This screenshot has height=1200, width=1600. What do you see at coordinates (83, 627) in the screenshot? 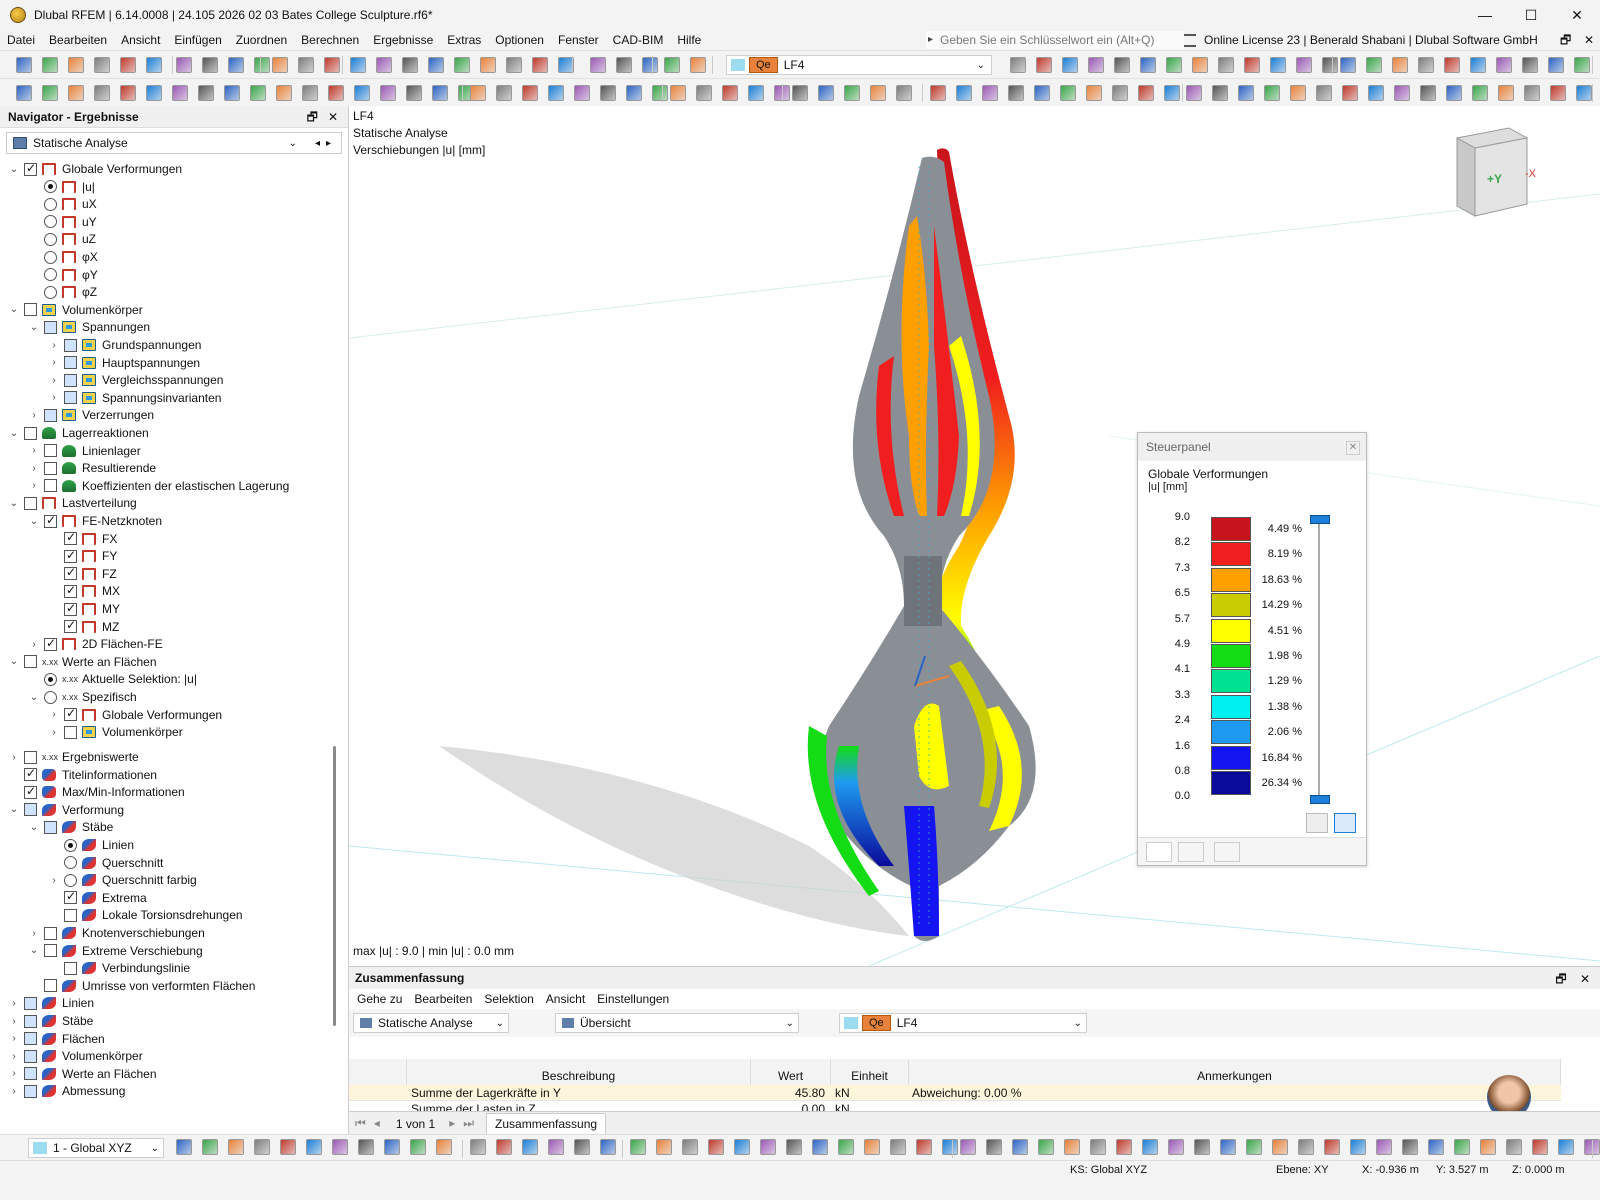
I see `tree-item: MZ` at bounding box center [83, 627].